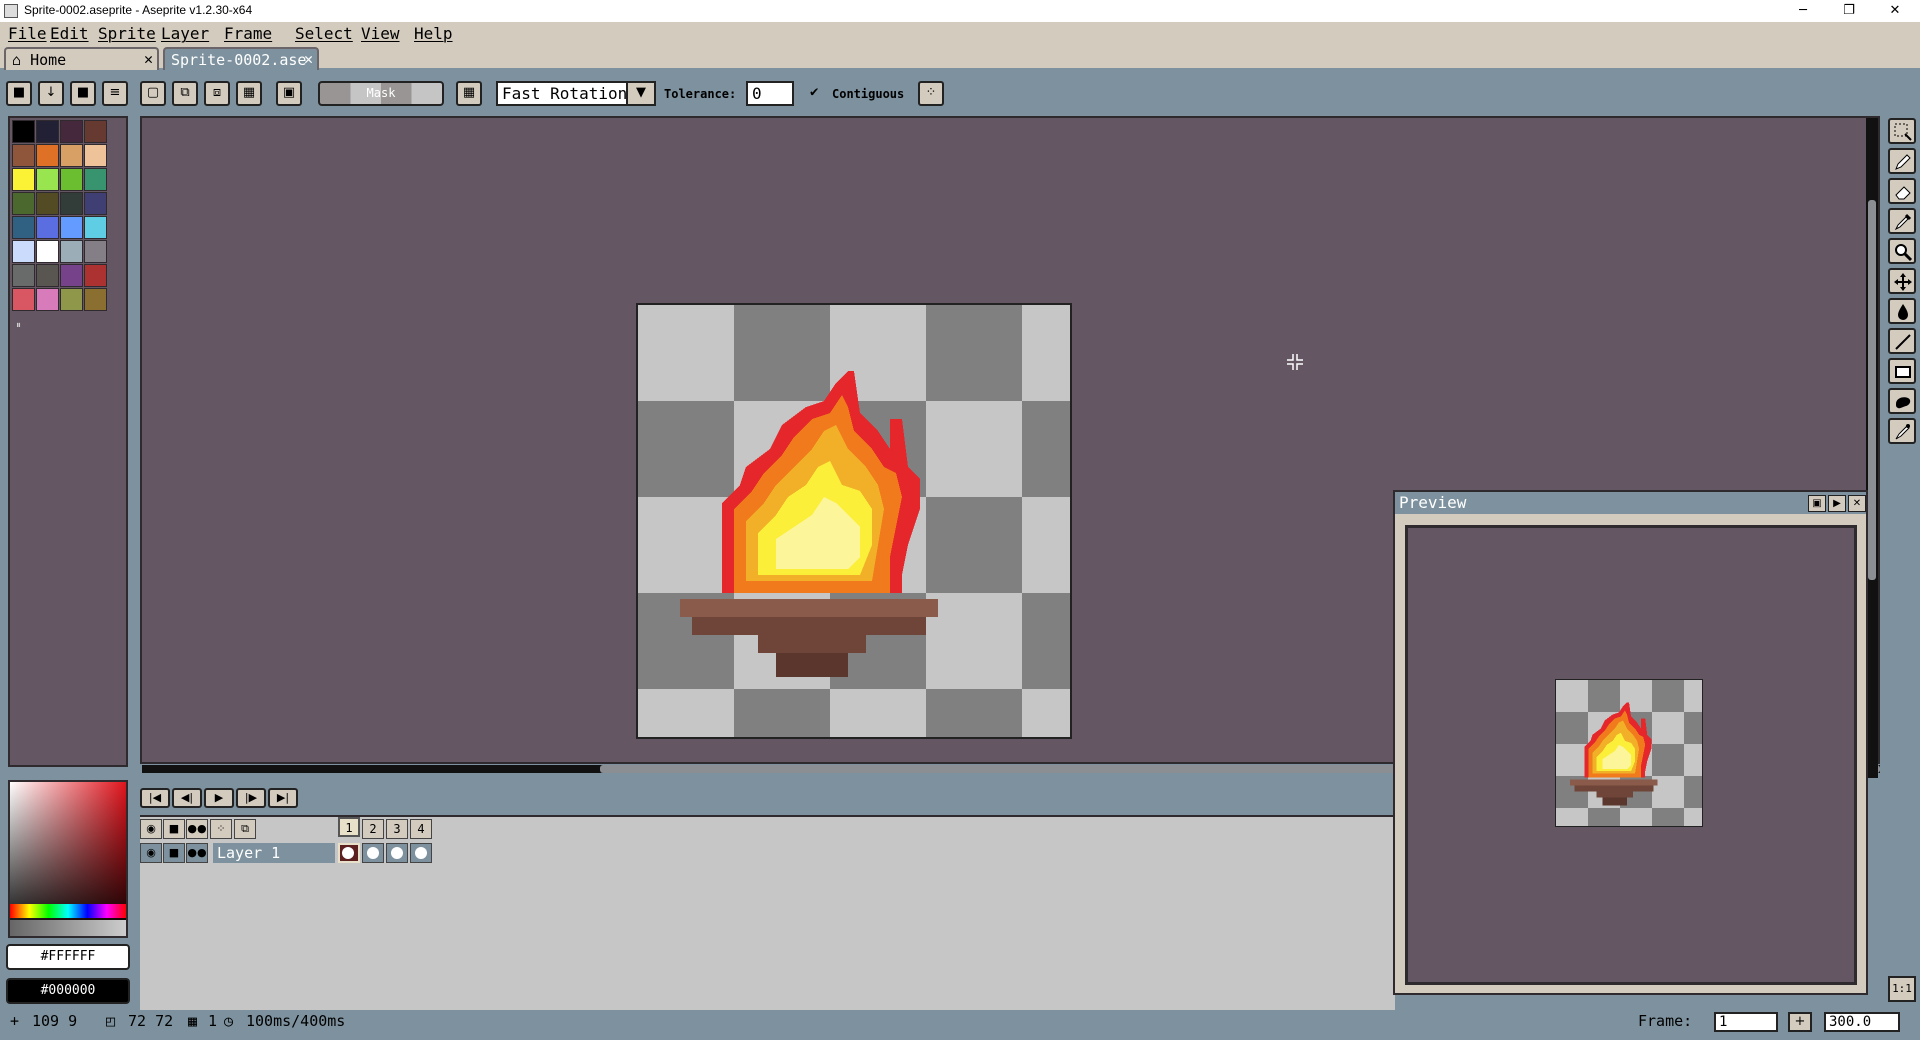 The image size is (1920, 1040). Describe the element at coordinates (83, 93) in the screenshot. I see `square-icon: ■` at that location.